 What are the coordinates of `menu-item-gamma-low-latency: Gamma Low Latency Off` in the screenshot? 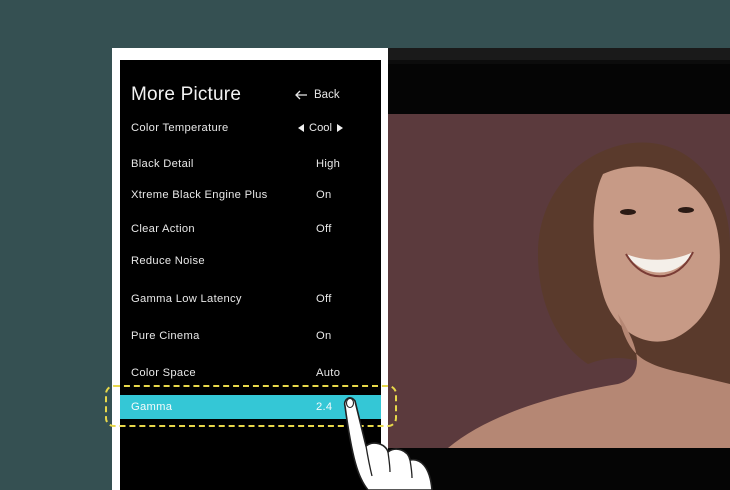 It's located at (250, 299).